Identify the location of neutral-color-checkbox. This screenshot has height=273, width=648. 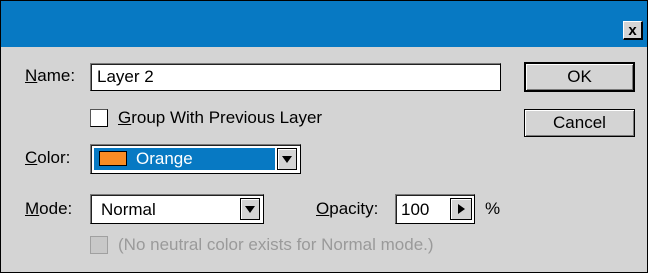
(99, 245).